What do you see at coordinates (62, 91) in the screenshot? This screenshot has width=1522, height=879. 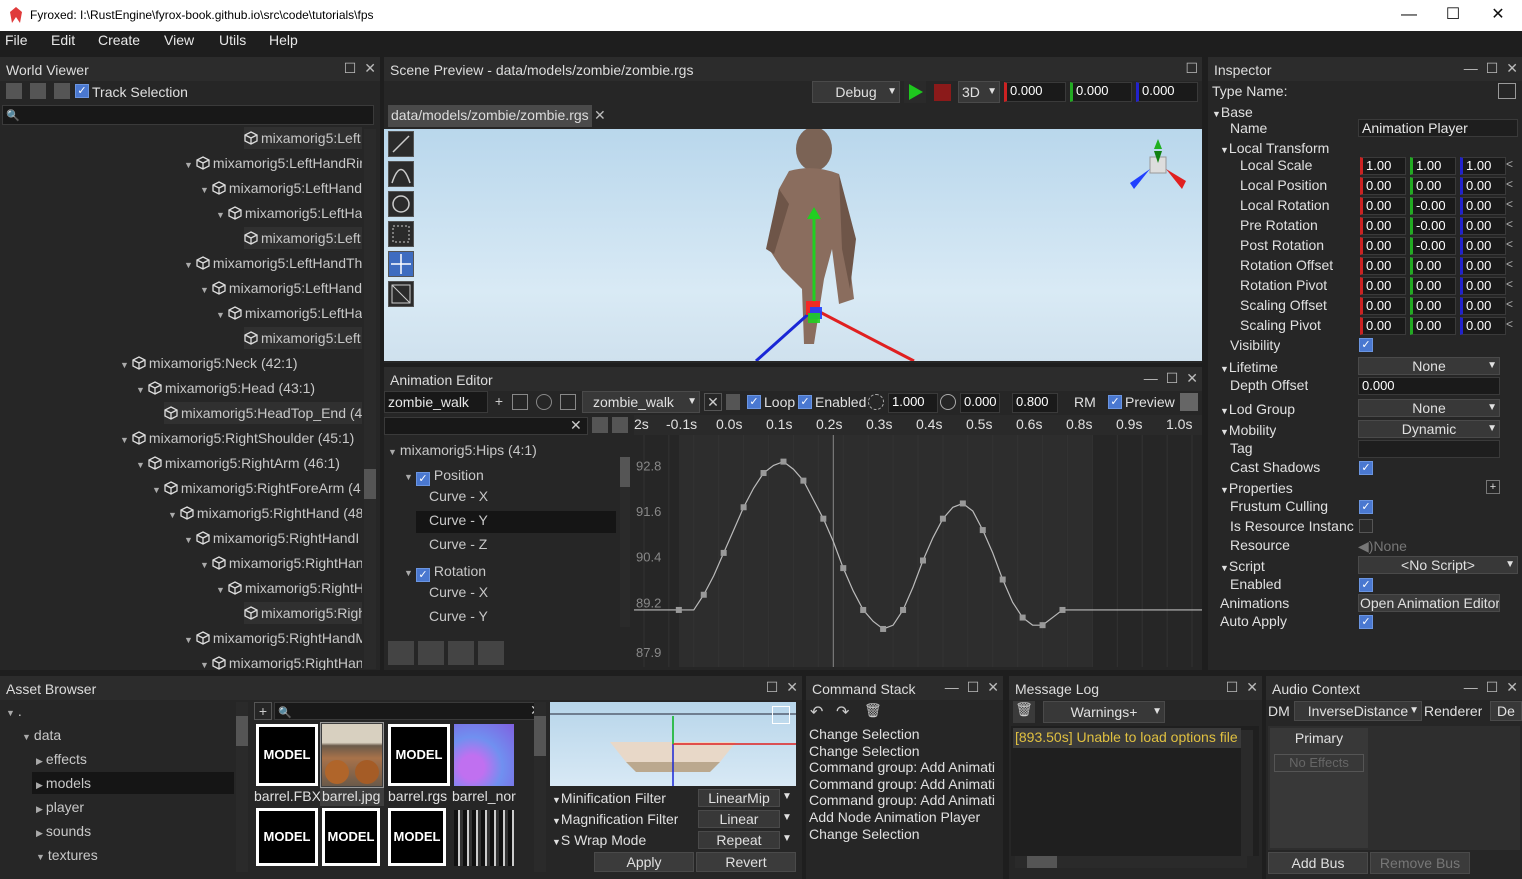 I see `locate-icon` at bounding box center [62, 91].